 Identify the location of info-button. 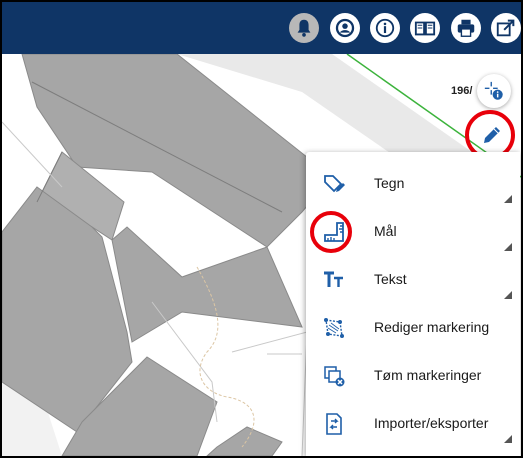
(385, 28).